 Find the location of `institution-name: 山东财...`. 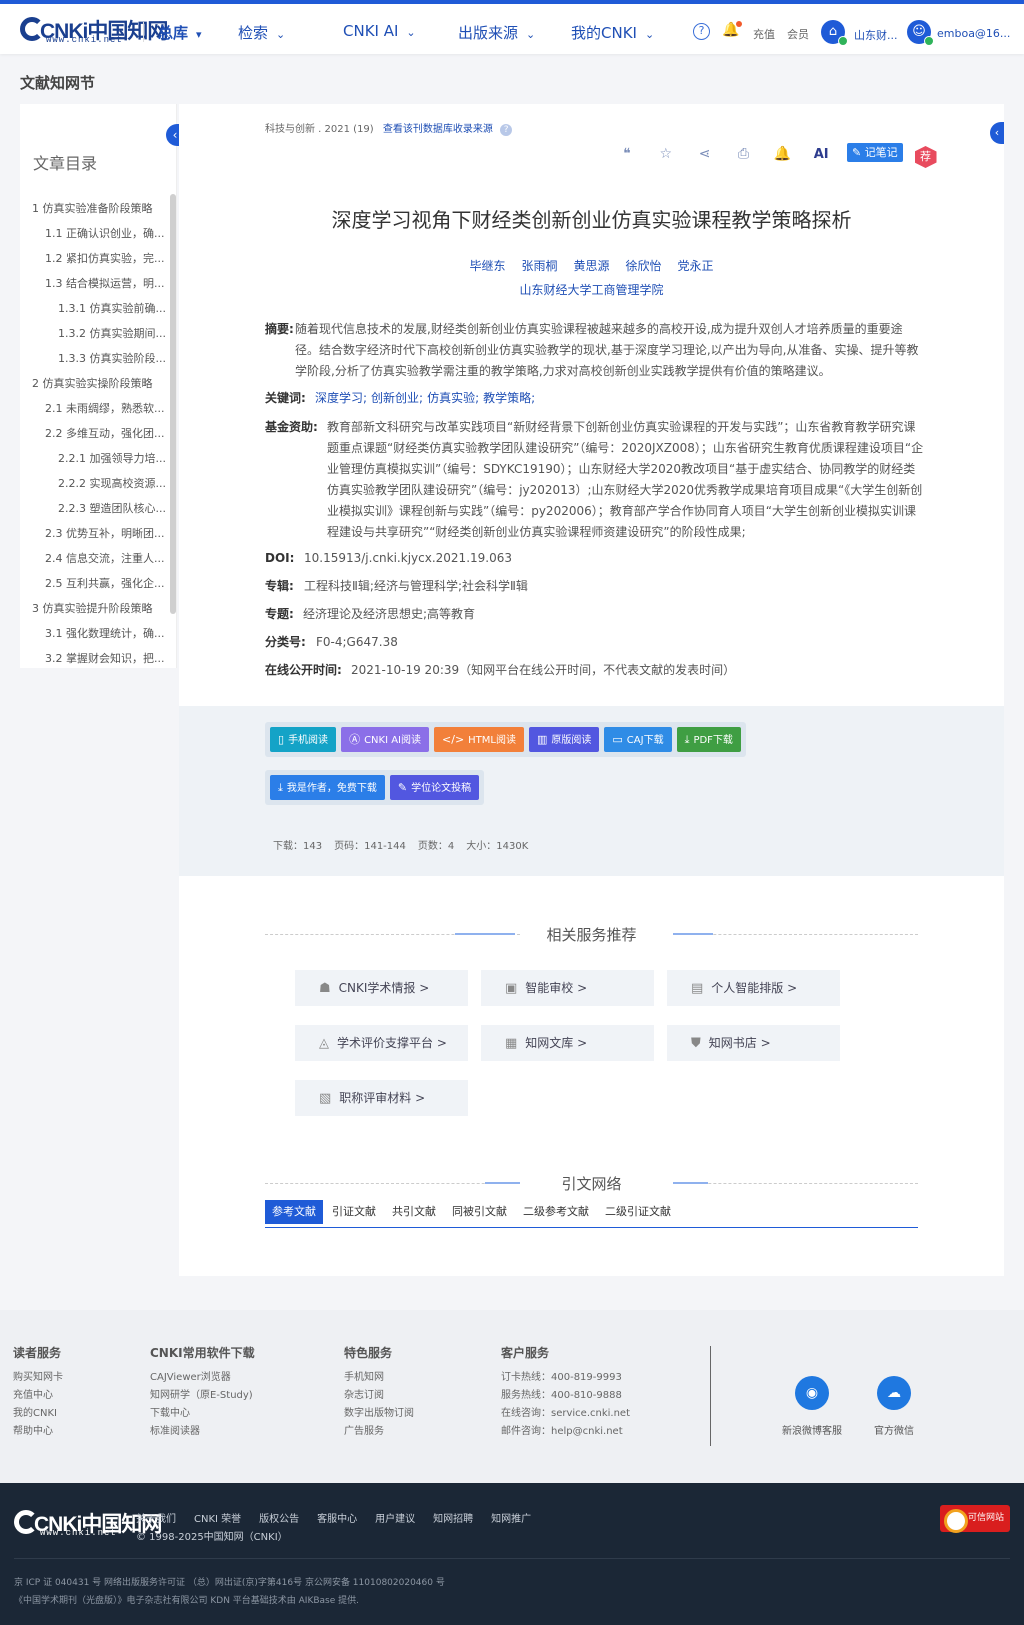

institution-name: 山东财... is located at coordinates (876, 35).